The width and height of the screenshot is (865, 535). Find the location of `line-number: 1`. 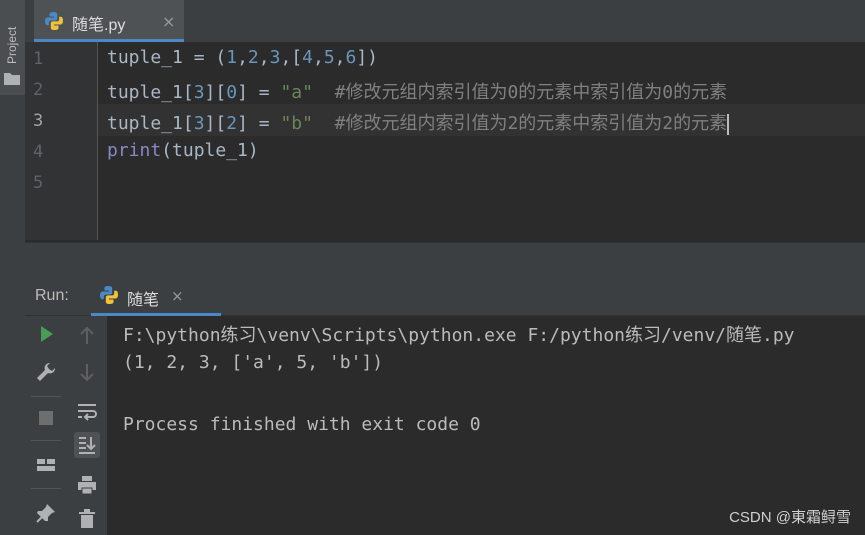

line-number: 1 is located at coordinates (38, 59).